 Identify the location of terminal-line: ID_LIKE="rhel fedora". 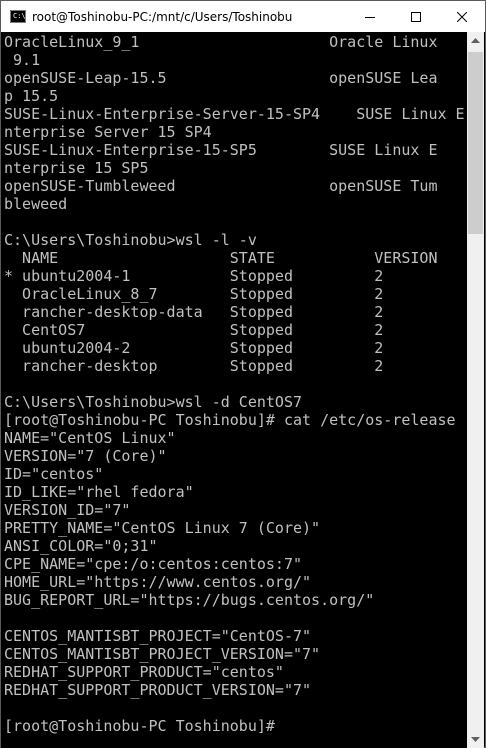
(99, 492).